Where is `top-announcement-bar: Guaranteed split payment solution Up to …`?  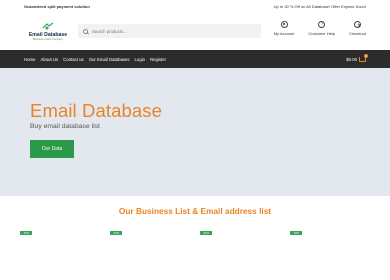
top-announcement-bar: Guaranteed split payment solution Up to … is located at coordinates (195, 6).